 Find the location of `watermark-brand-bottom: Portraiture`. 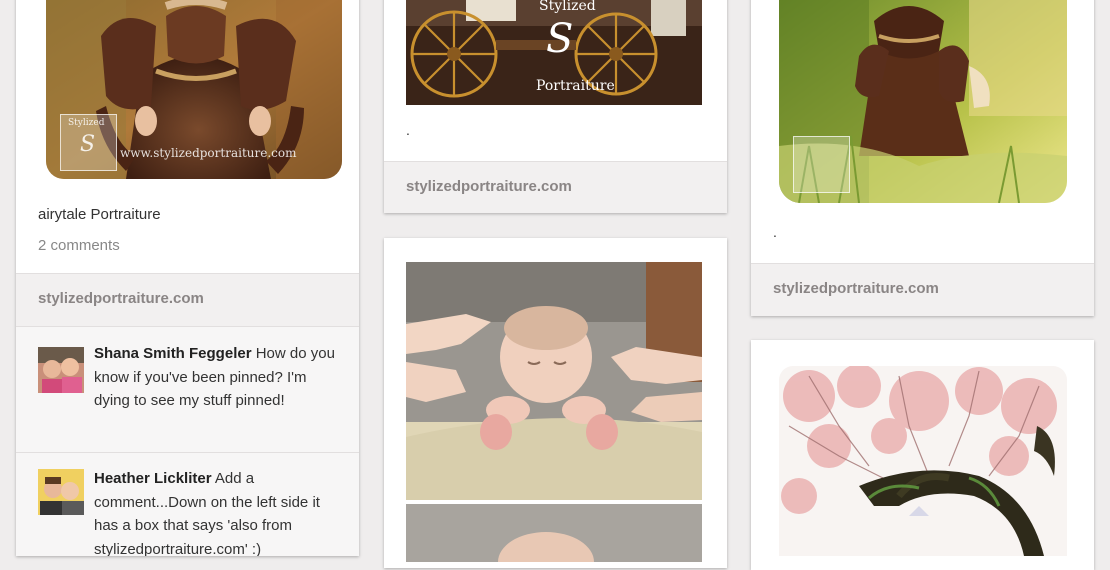

watermark-brand-bottom: Portraiture is located at coordinates (575, 86).